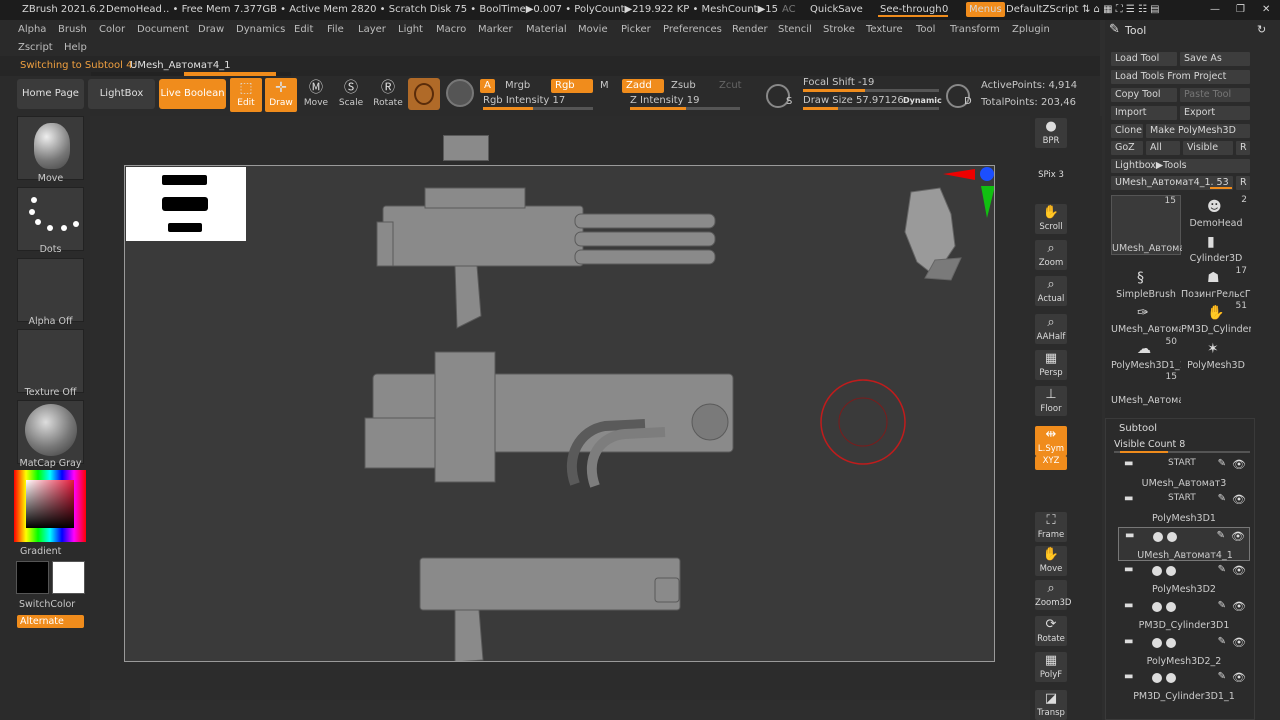 Image resolution: width=1280 pixels, height=720 pixels. Describe the element at coordinates (795, 29) in the screenshot. I see `menu-stencil: Stencil` at that location.